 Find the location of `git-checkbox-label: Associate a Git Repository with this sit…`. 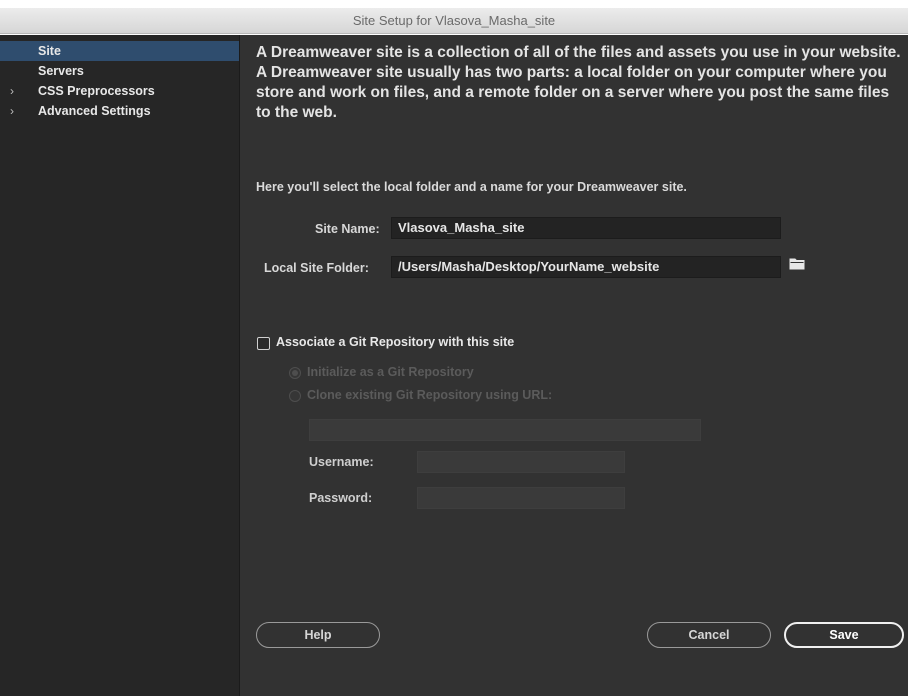

git-checkbox-label: Associate a Git Repository with this sit… is located at coordinates (395, 342).